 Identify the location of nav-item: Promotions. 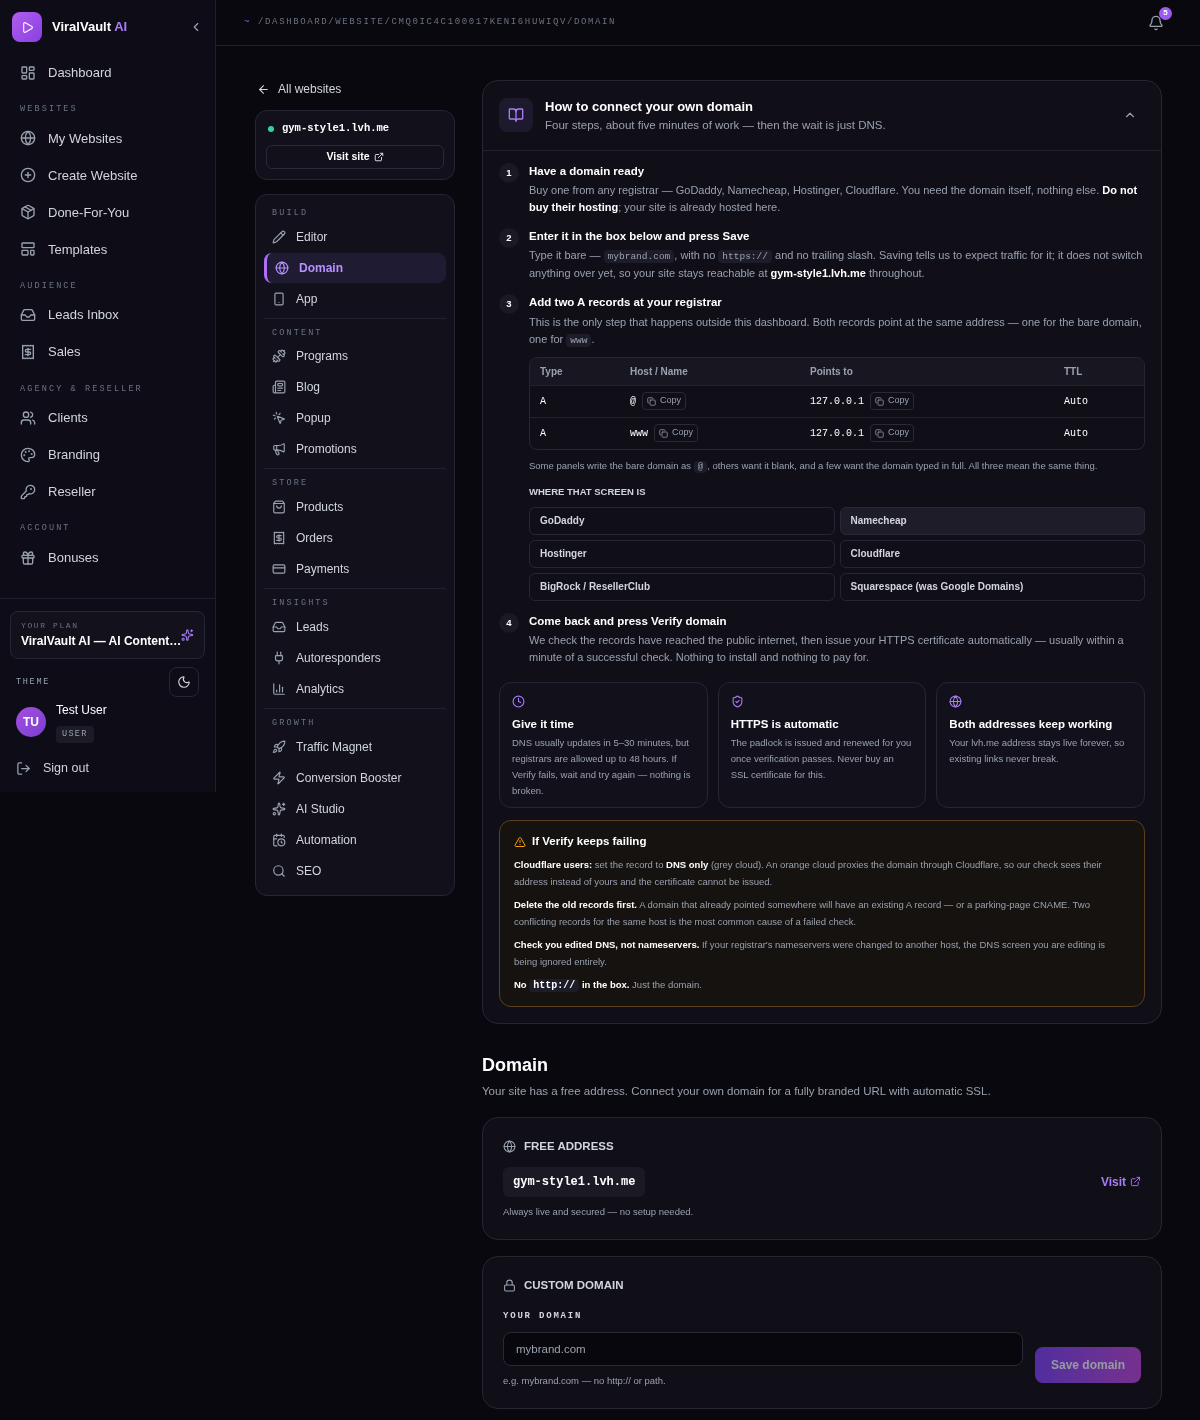
(355, 449).